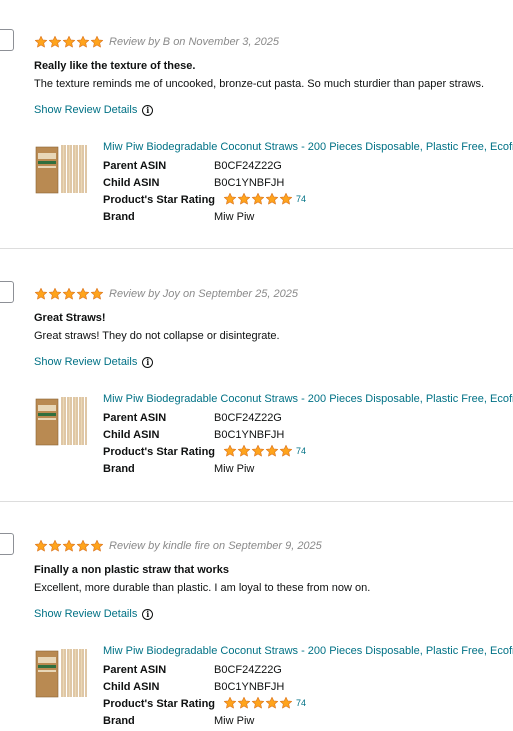 Image resolution: width=513 pixels, height=731 pixels. What do you see at coordinates (70, 318) in the screenshot?
I see `review-title: Great Straws!` at bounding box center [70, 318].